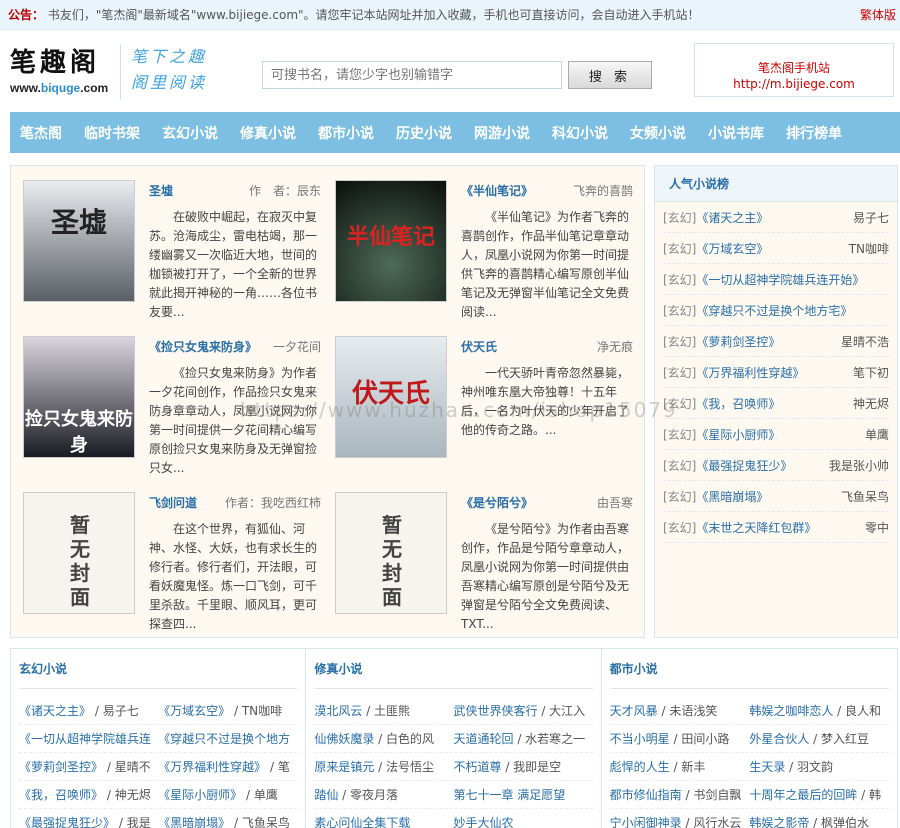 This screenshot has width=900, height=828. What do you see at coordinates (161, 190) in the screenshot?
I see `book-title-link: 圣墟` at bounding box center [161, 190].